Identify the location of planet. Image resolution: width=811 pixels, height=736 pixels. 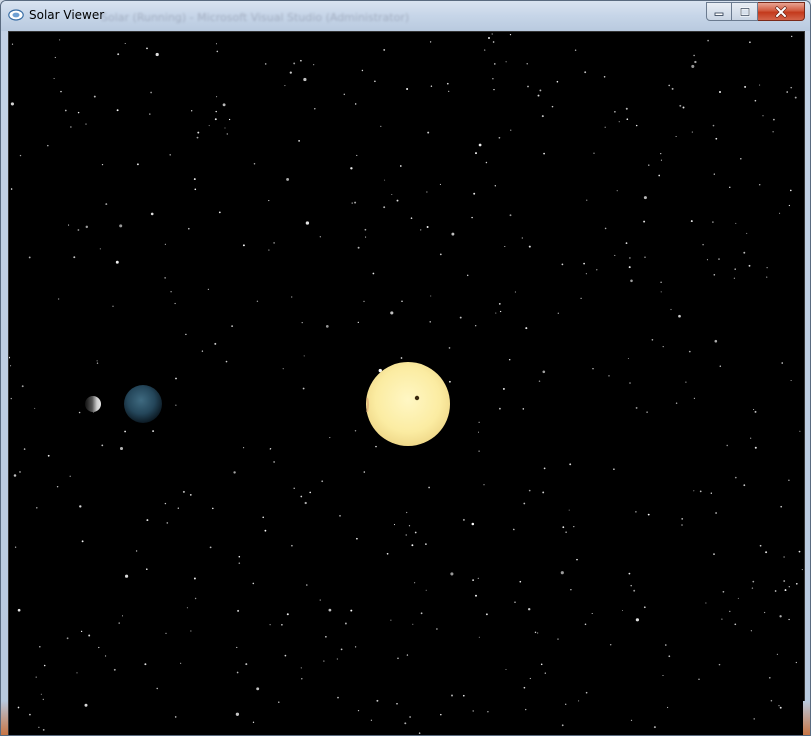
(143, 404).